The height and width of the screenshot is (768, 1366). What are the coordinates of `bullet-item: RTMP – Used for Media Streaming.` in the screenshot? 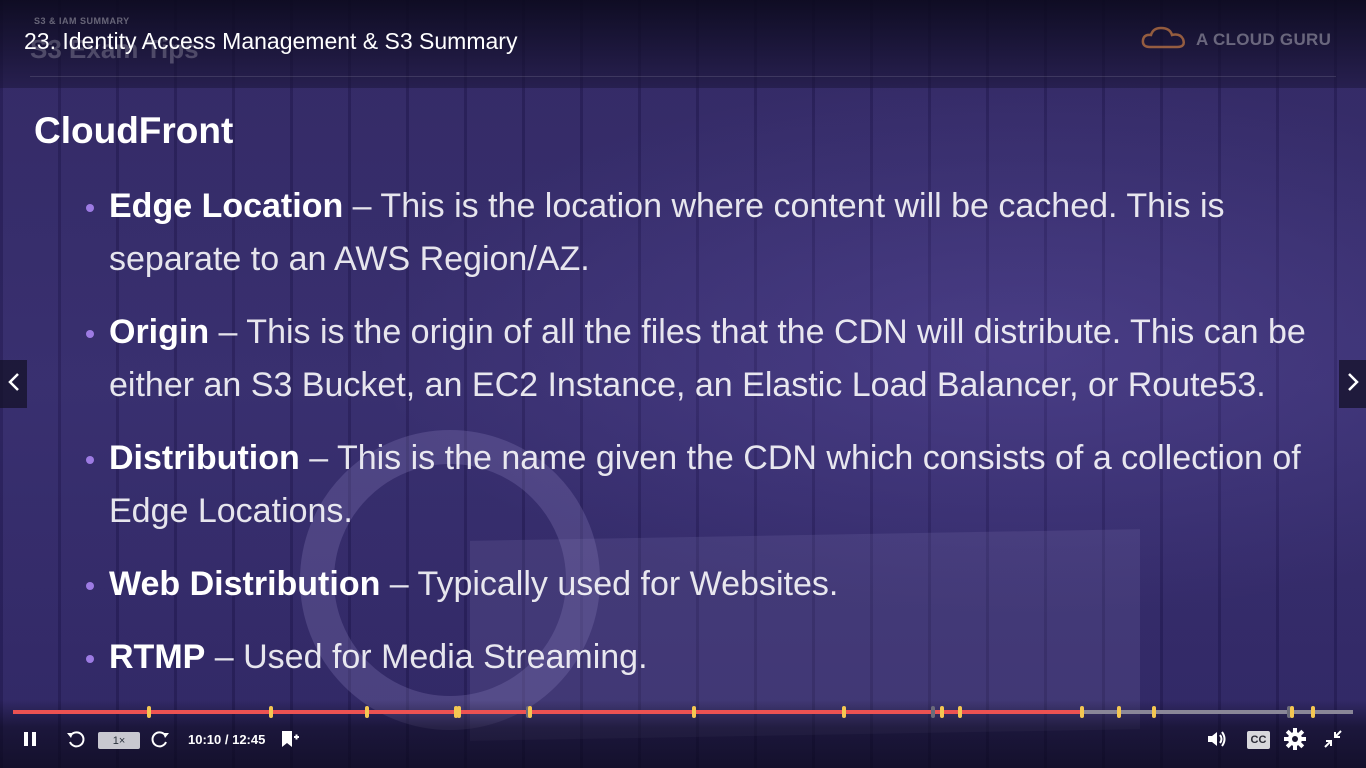 It's located at (701, 657).